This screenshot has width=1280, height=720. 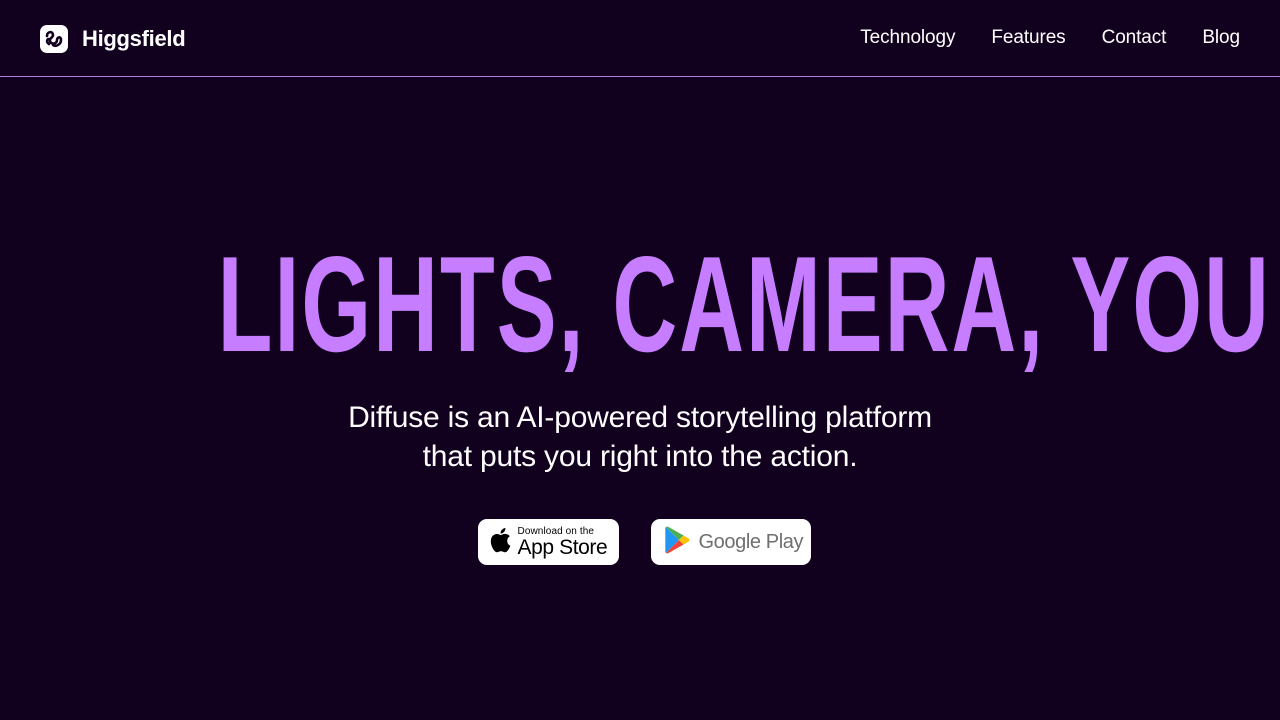 What do you see at coordinates (54, 39) in the screenshot?
I see `higgsfield-logo-icon` at bounding box center [54, 39].